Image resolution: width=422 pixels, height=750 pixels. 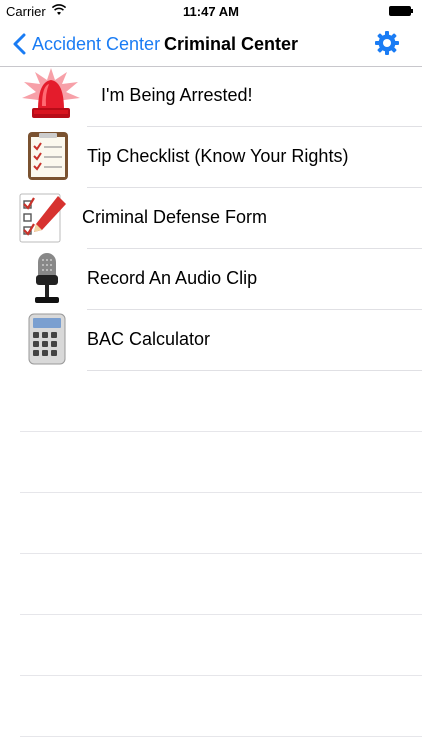 I want to click on list-item: BAC Calculator, so click(x=211, y=340).